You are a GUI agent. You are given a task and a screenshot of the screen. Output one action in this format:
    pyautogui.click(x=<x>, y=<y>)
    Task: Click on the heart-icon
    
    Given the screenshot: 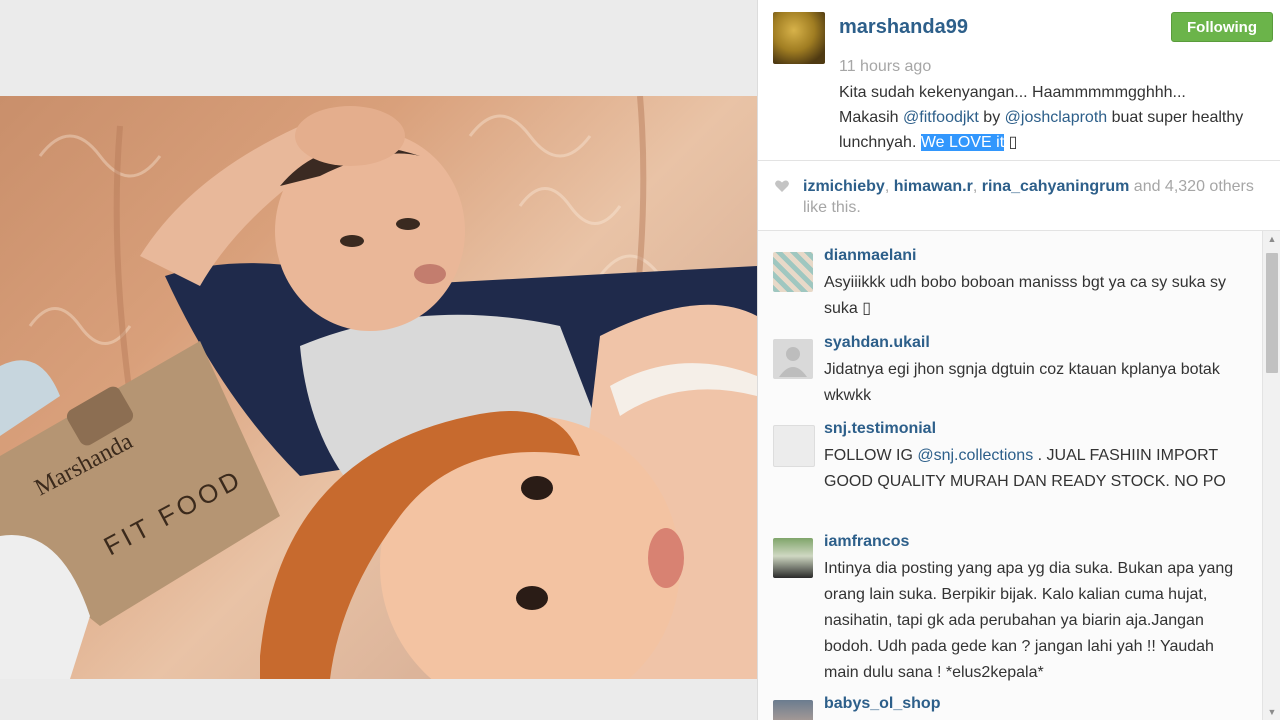 What is the action you would take?
    pyautogui.click(x=782, y=186)
    